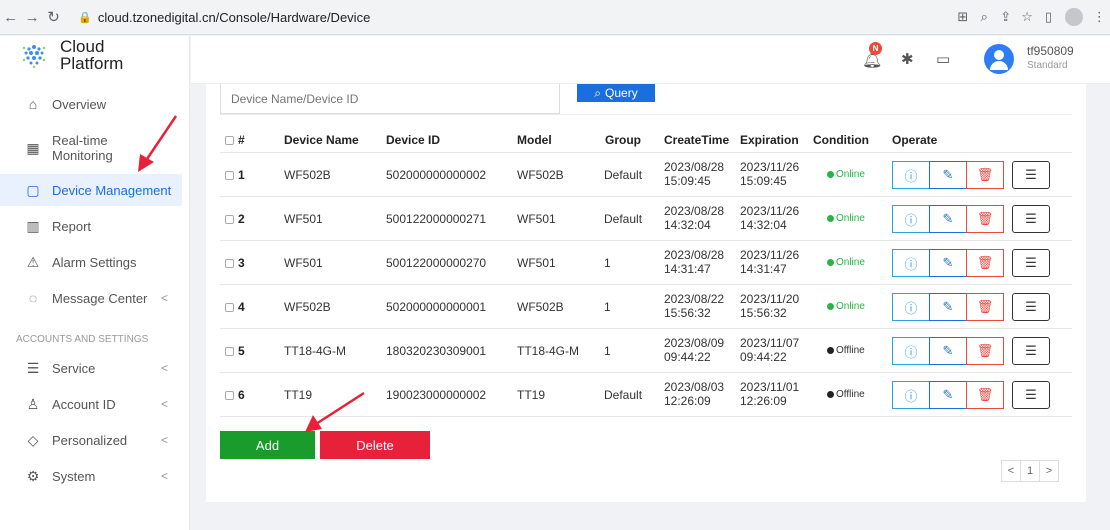 The width and height of the screenshot is (1110, 530). Describe the element at coordinates (1099, 17) in the screenshot. I see `browser-menu-icon: ⋮` at that location.